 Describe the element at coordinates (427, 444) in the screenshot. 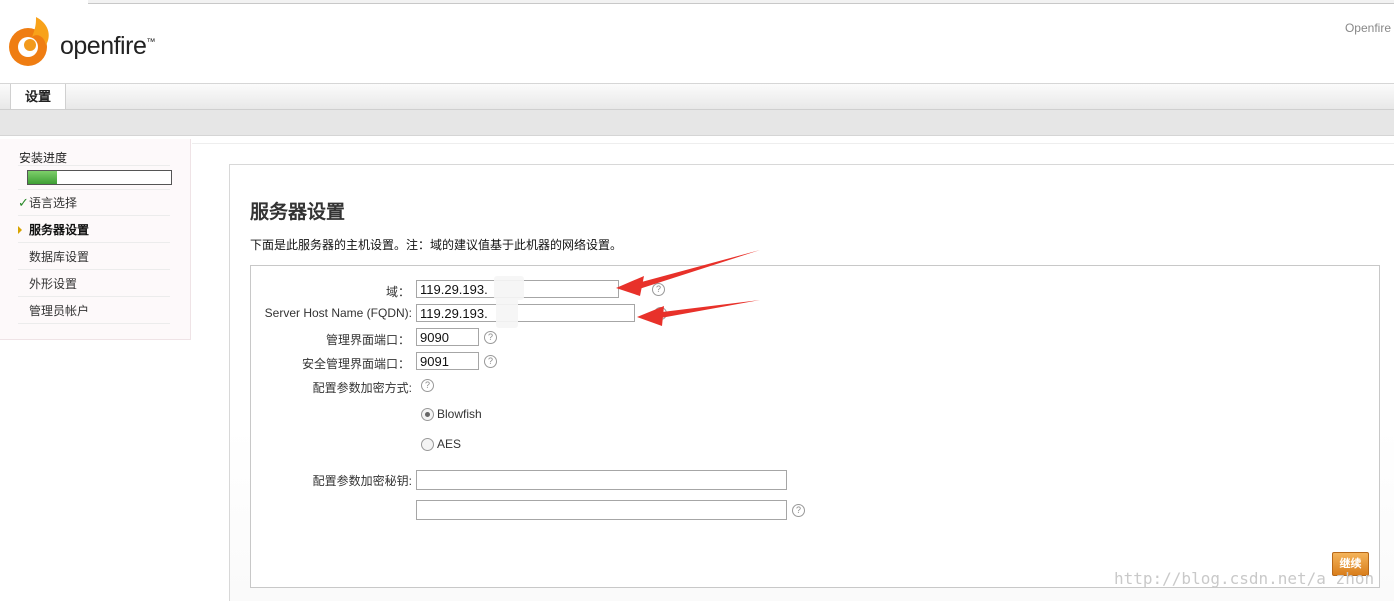

I see `radio-aes` at that location.